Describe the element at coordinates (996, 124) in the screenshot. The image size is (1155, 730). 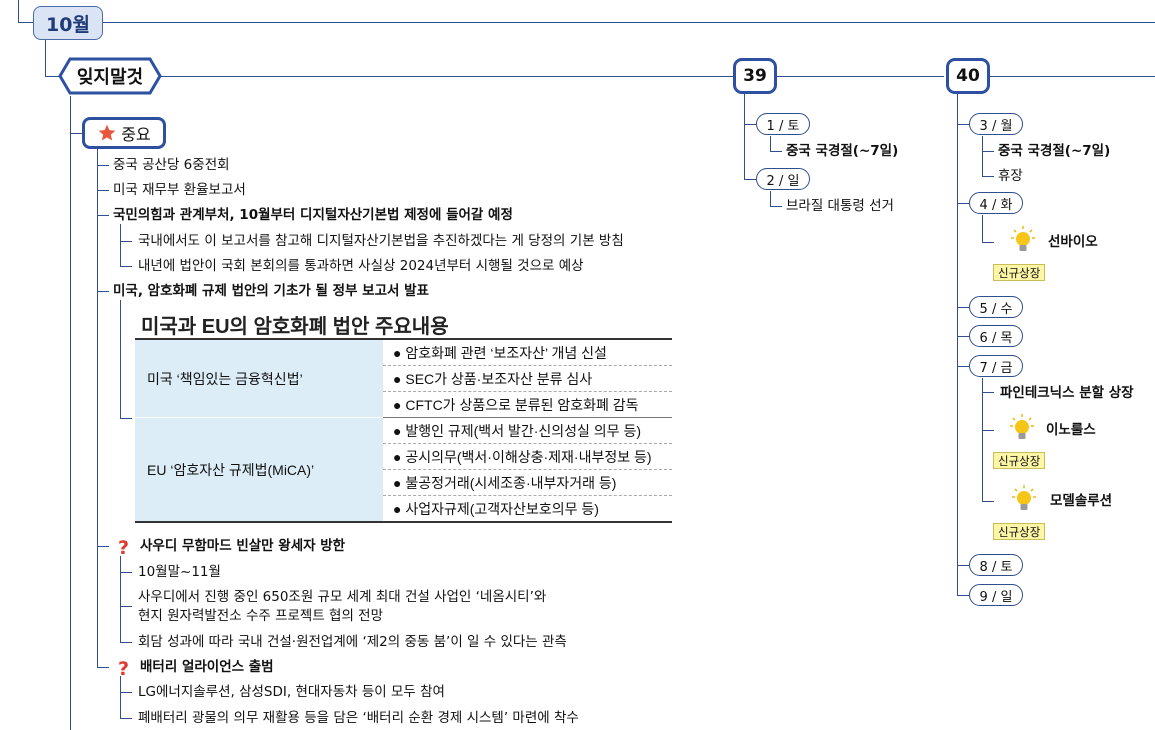
I see `day-node: 3 / 월` at that location.